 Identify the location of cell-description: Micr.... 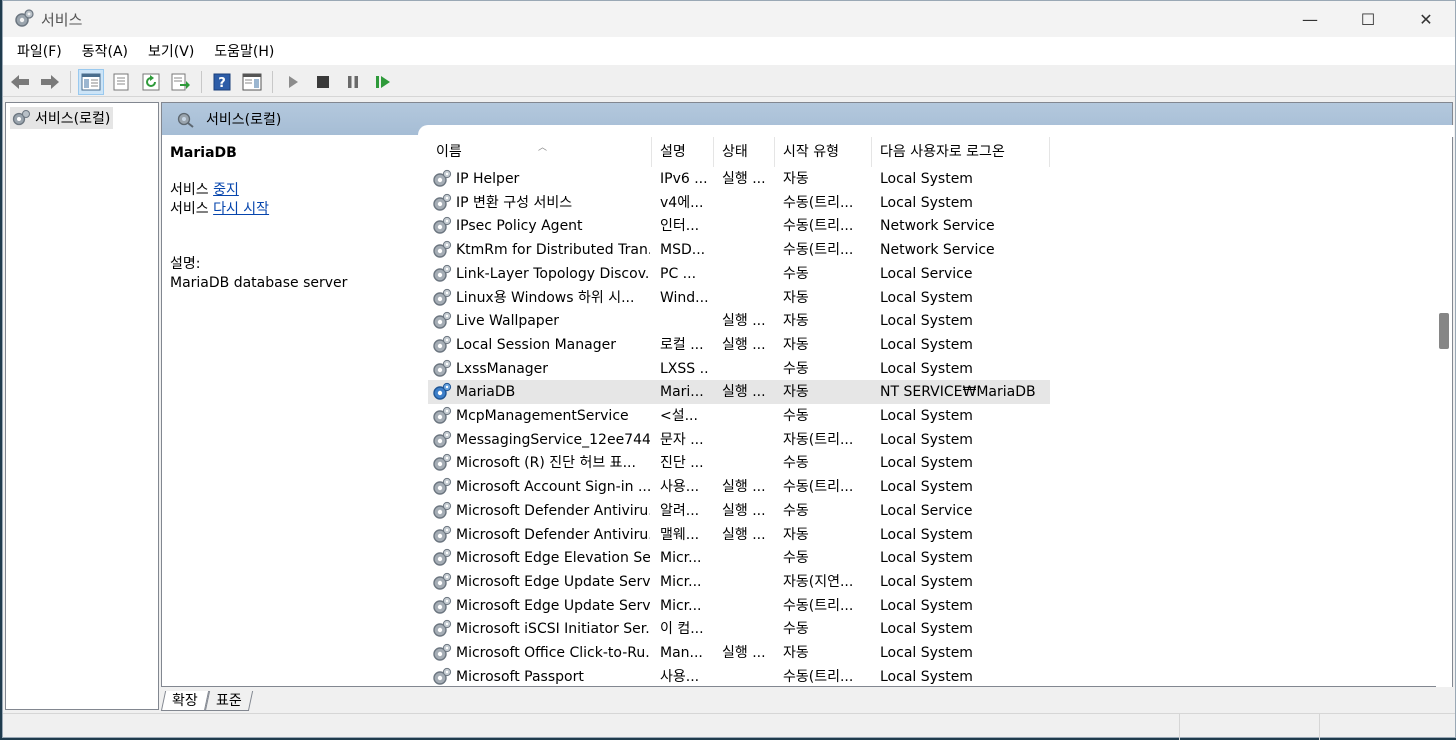
(681, 558).